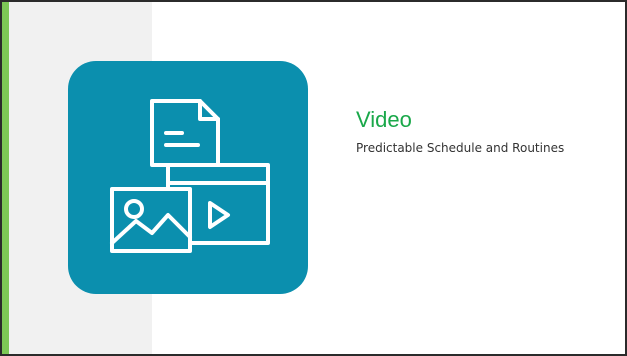 The width and height of the screenshot is (627, 356). I want to click on slide-subtitle: Predictable Schedule and Routines, so click(460, 148).